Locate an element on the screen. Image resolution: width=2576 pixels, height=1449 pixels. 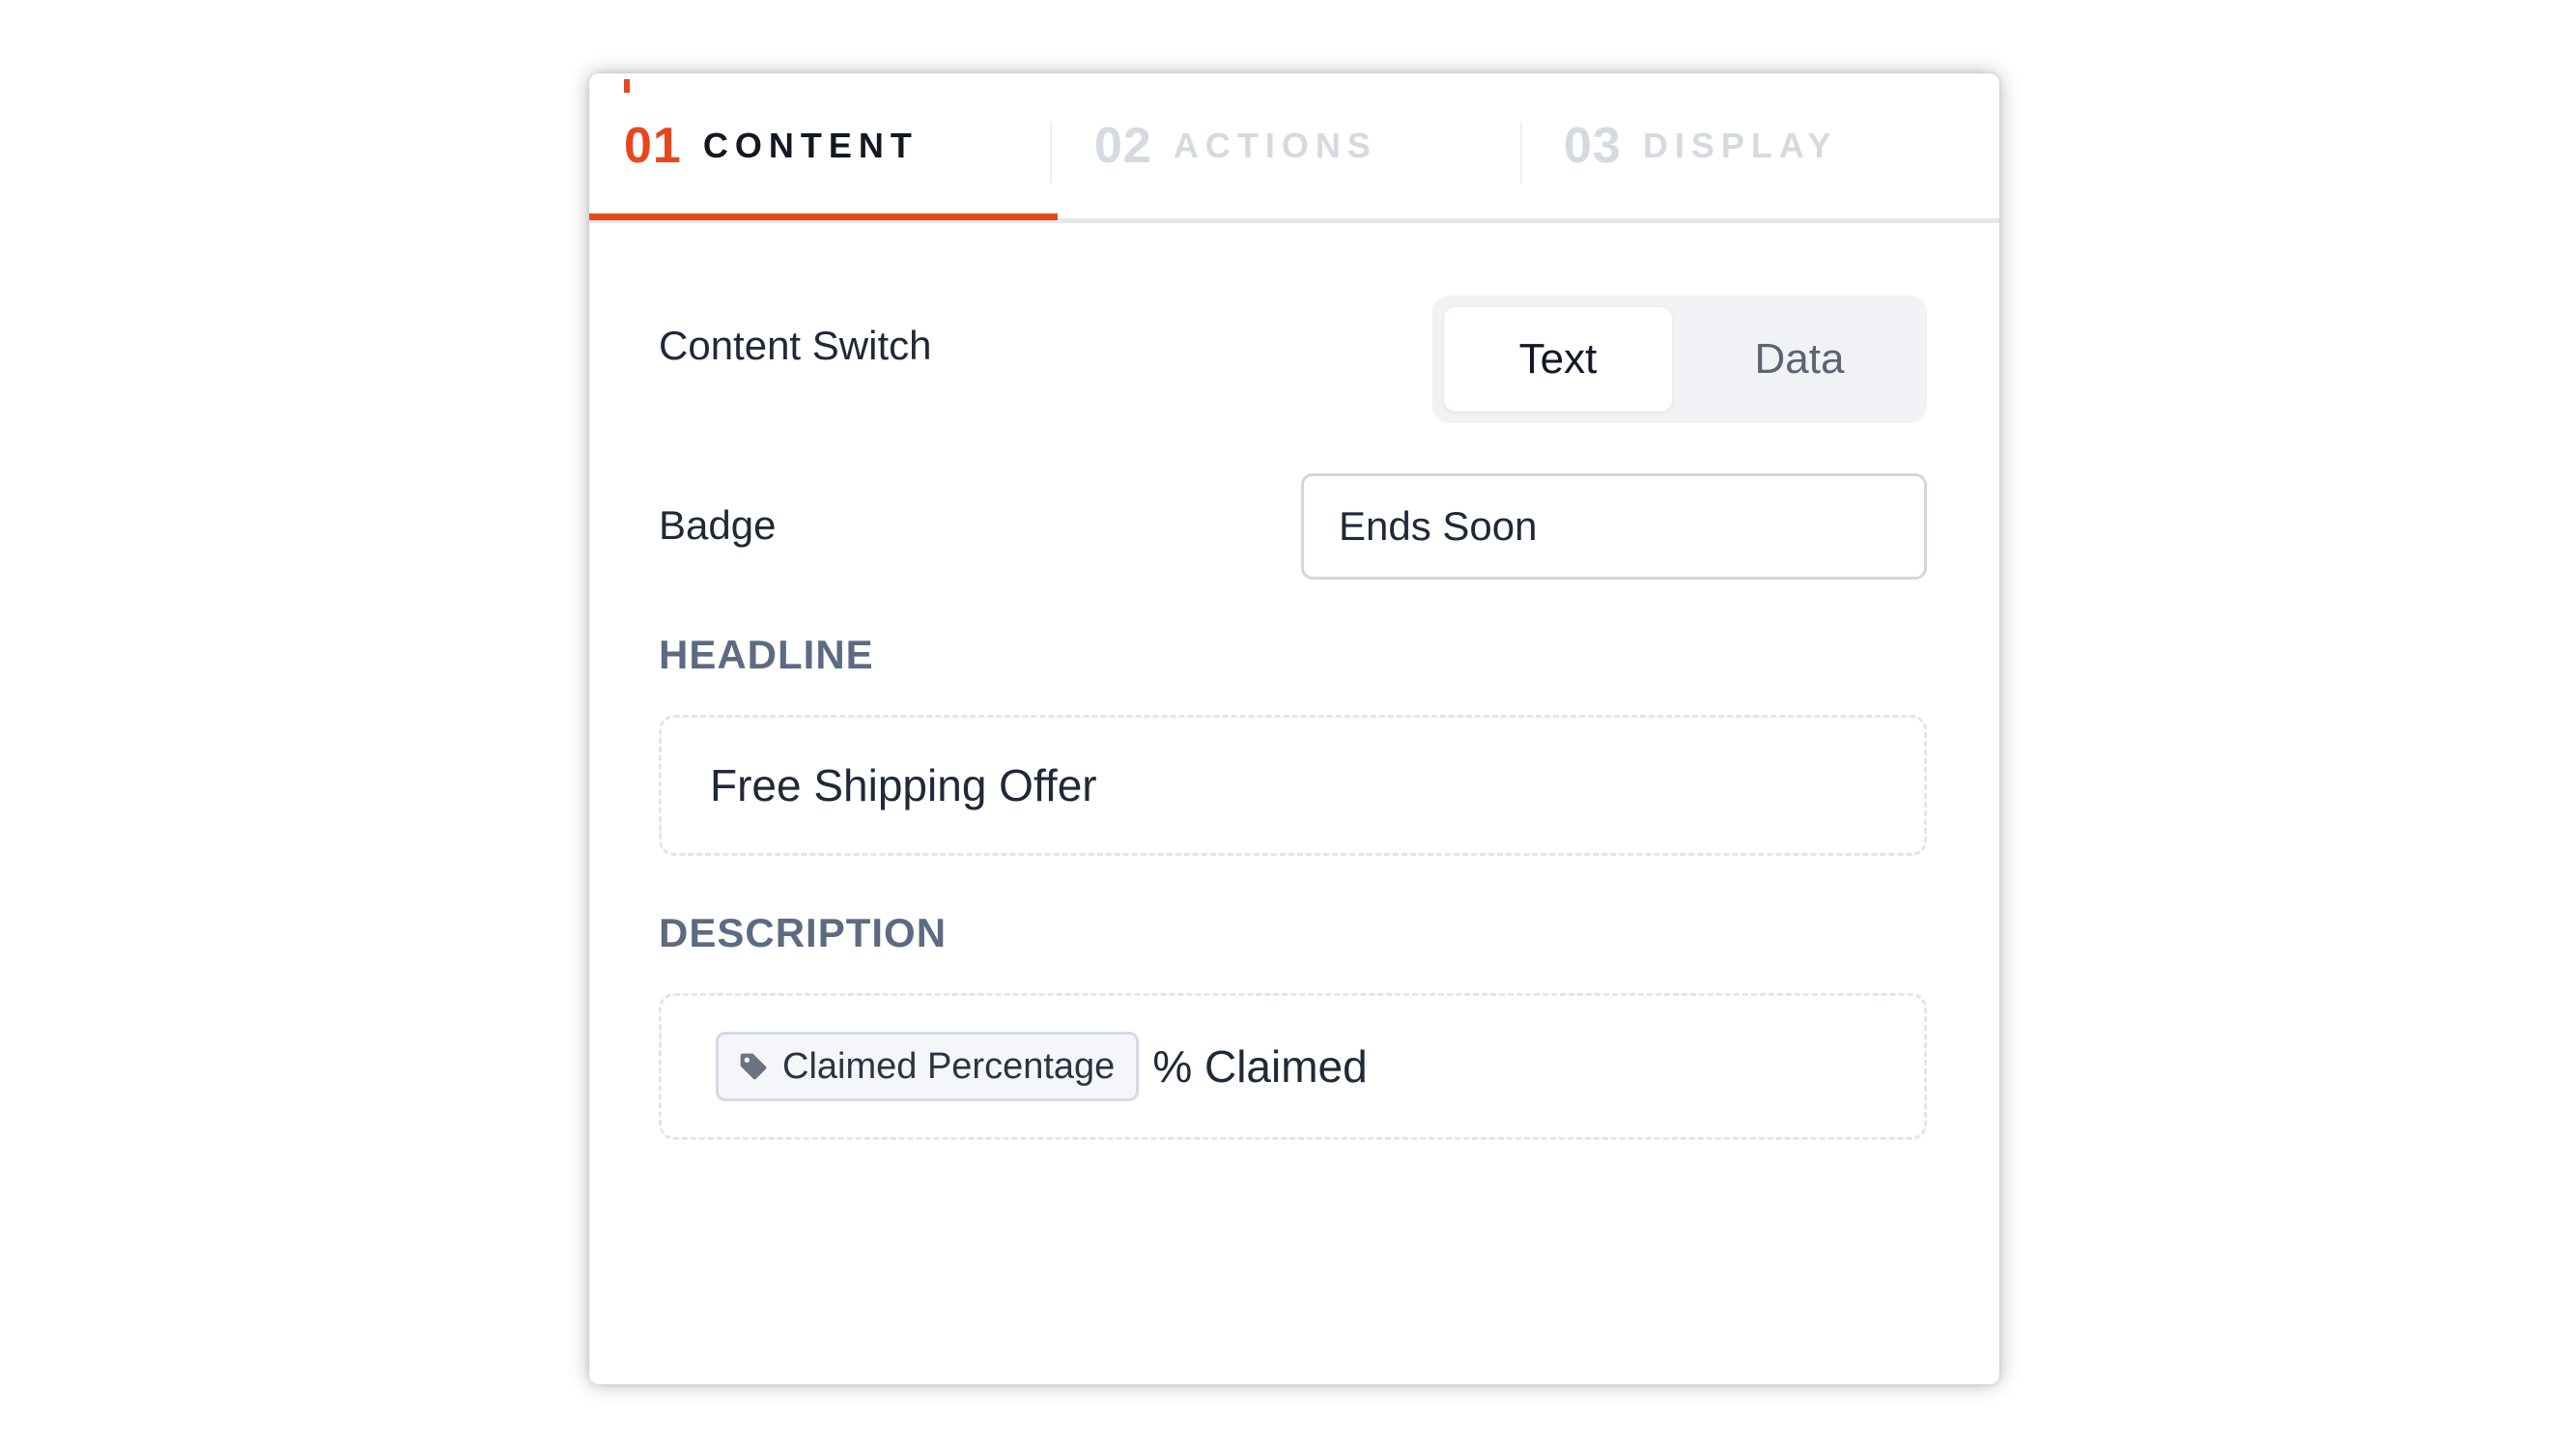
tab-display: 03 DISPLAY is located at coordinates (1764, 145).